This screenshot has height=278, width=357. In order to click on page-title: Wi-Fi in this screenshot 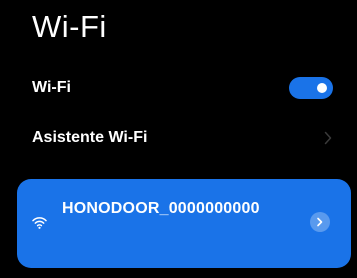, I will do `click(69, 26)`.